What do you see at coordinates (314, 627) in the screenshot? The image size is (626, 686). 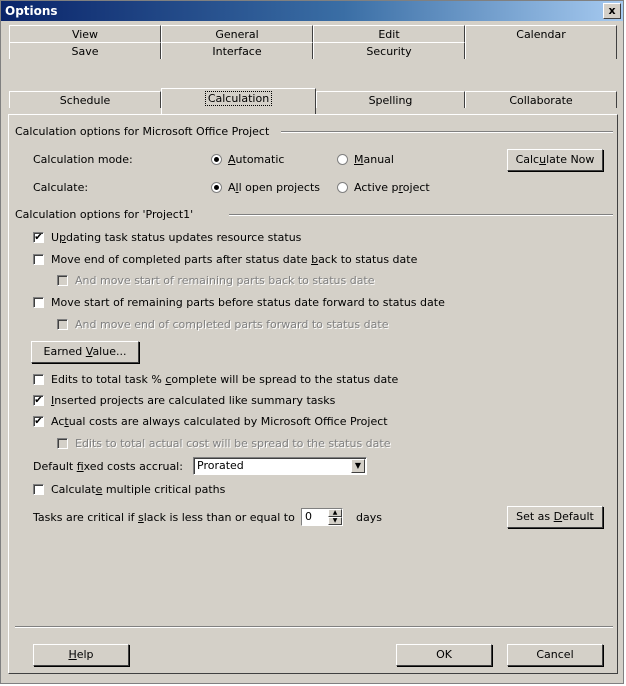 I see `footer-divider` at bounding box center [314, 627].